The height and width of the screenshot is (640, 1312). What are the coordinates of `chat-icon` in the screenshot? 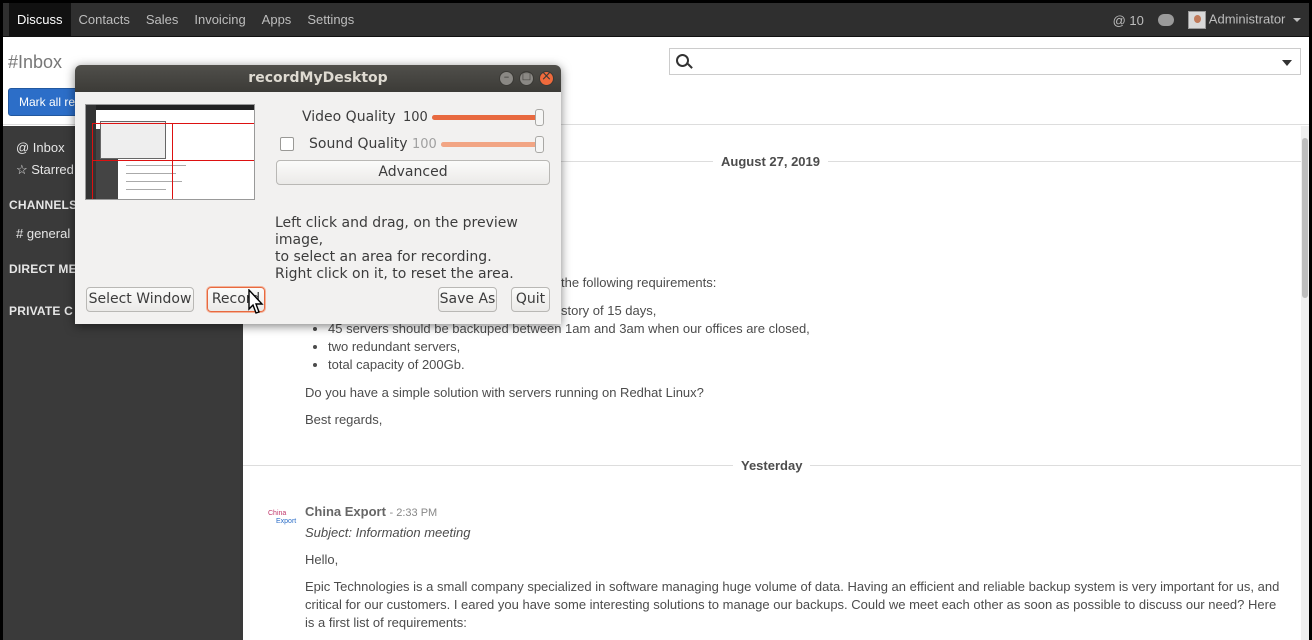 It's located at (1165, 20).